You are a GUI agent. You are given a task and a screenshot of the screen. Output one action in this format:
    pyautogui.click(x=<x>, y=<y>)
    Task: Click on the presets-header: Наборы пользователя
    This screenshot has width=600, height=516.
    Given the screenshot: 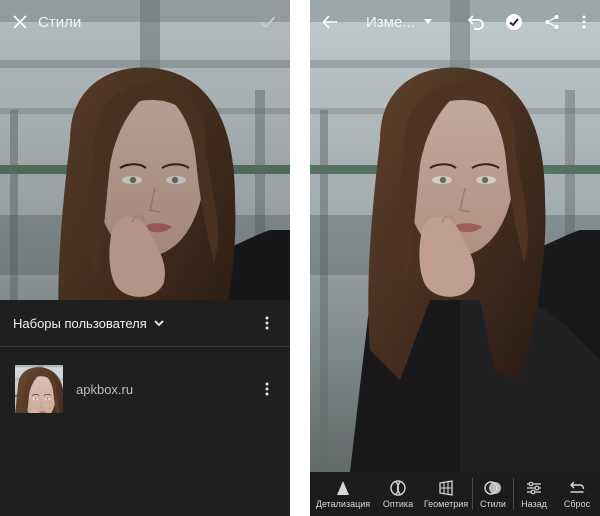 What is the action you would take?
    pyautogui.click(x=145, y=323)
    